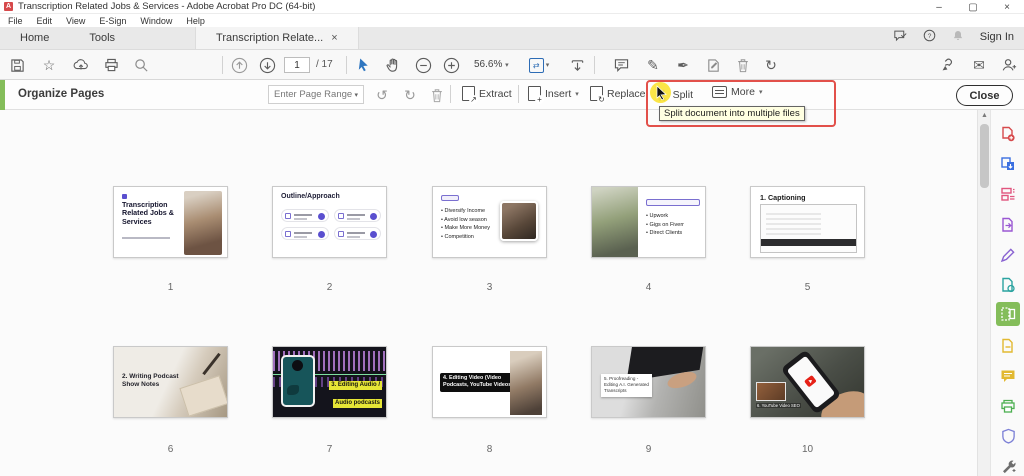 Image resolution: width=1024 pixels, height=476 pixels. I want to click on page-thumbnail-2: Outline/Approach, so click(329, 222).